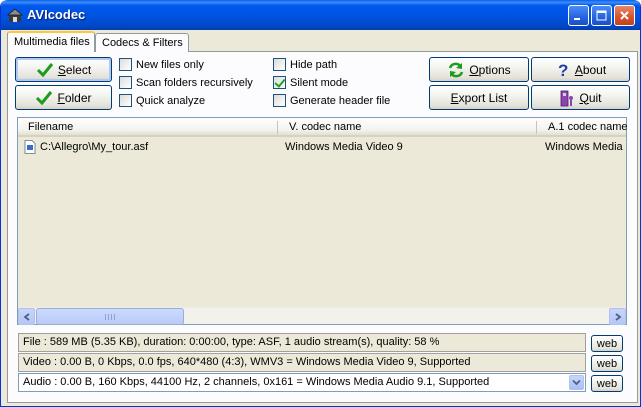 This screenshot has height=407, width=641. I want to click on minimize-button, so click(578, 15).